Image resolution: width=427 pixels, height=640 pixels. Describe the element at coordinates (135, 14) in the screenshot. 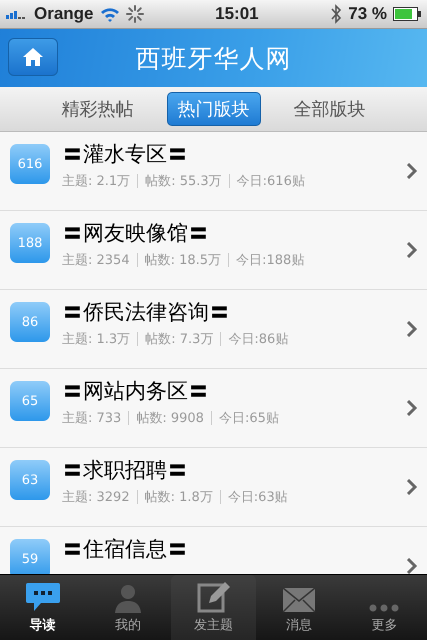

I see `activity-spinner-icon` at that location.